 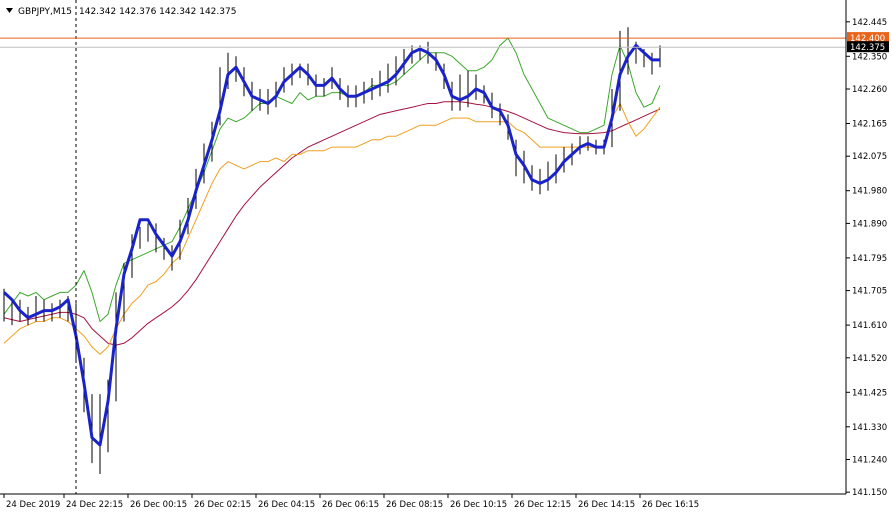 I want to click on y-tick-label: 141.795, so click(x=869, y=259).